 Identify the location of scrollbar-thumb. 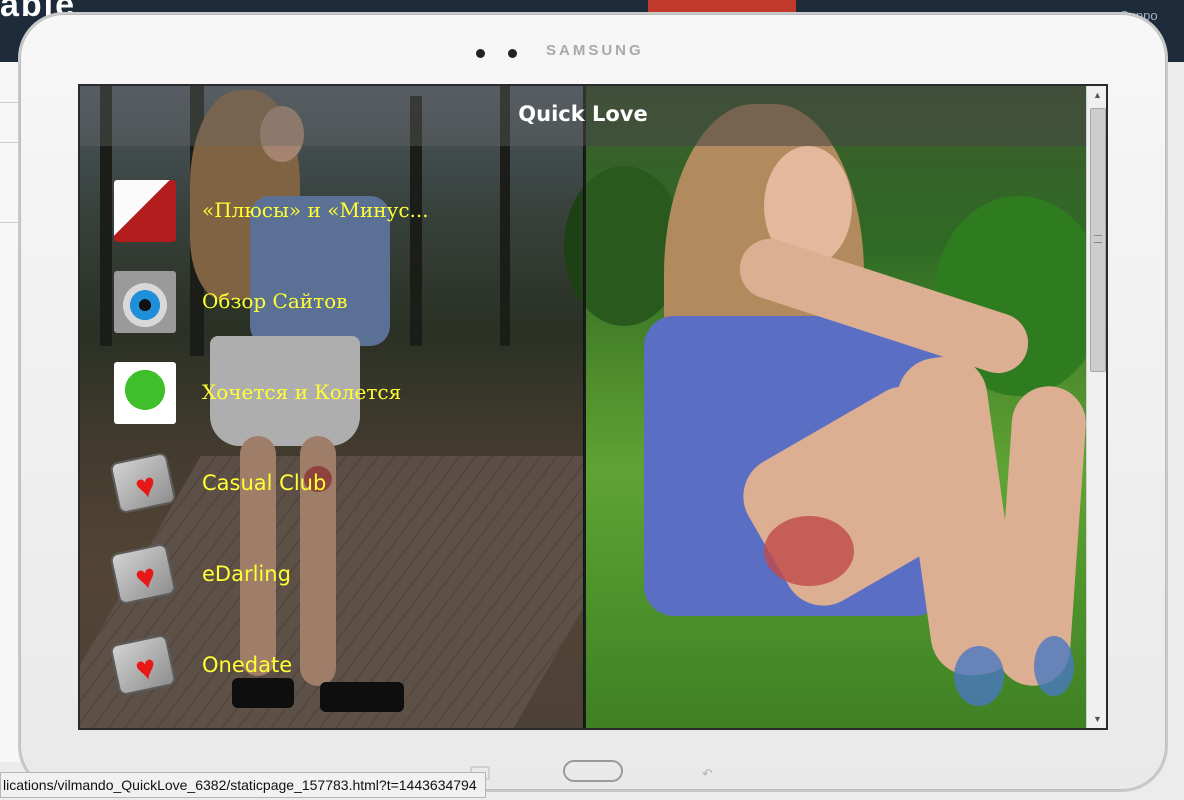
(1098, 240).